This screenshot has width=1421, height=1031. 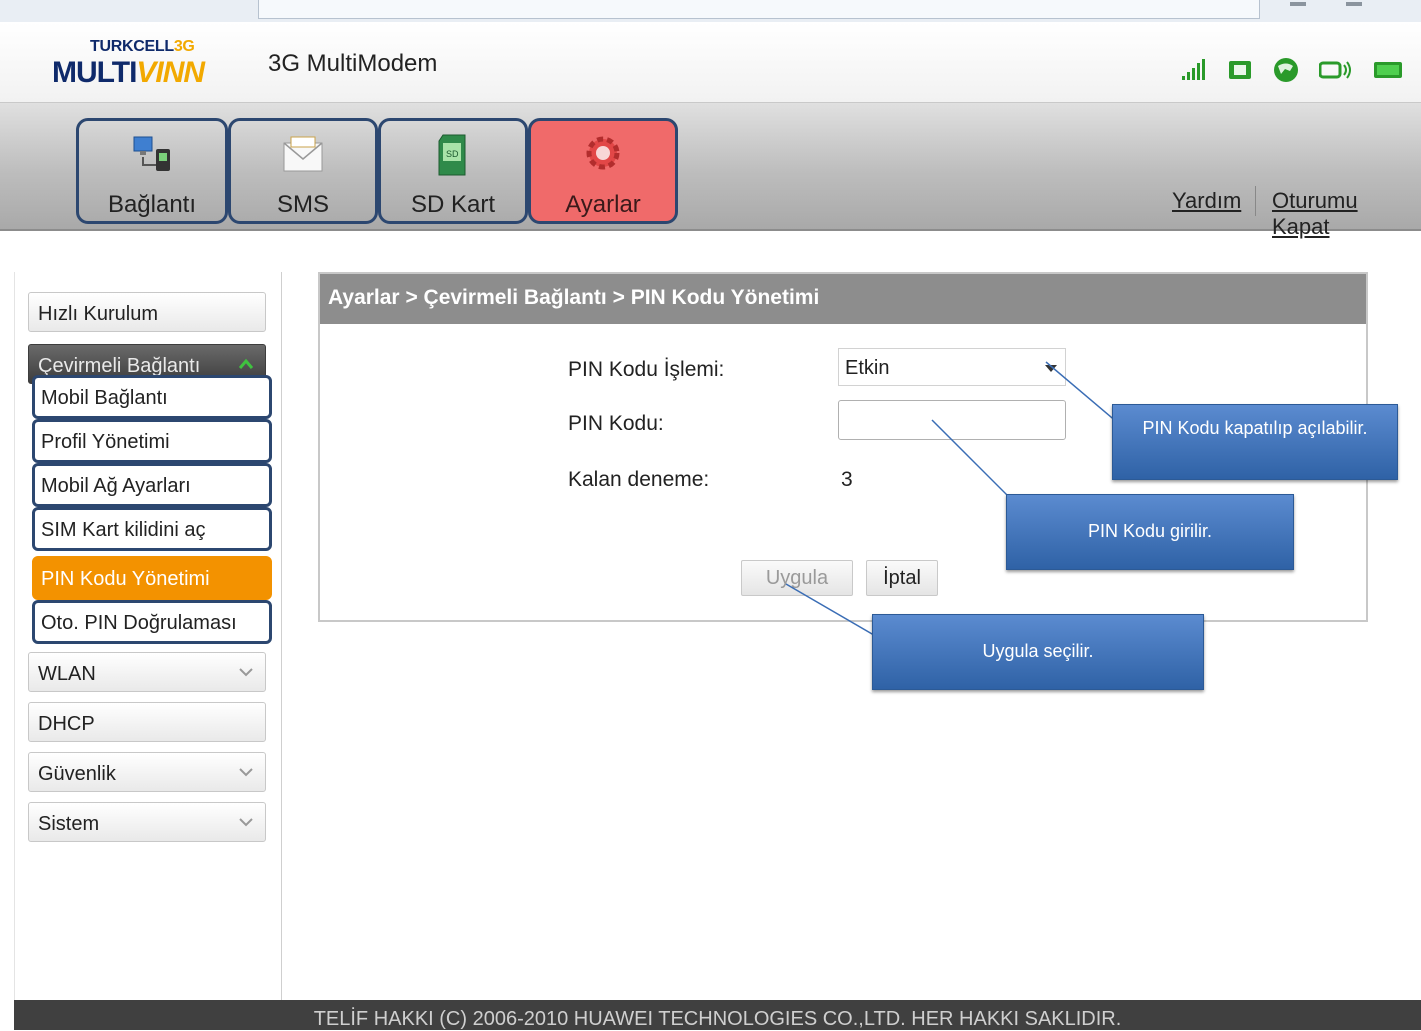 What do you see at coordinates (759, 9) in the screenshot?
I see `address-bar` at bounding box center [759, 9].